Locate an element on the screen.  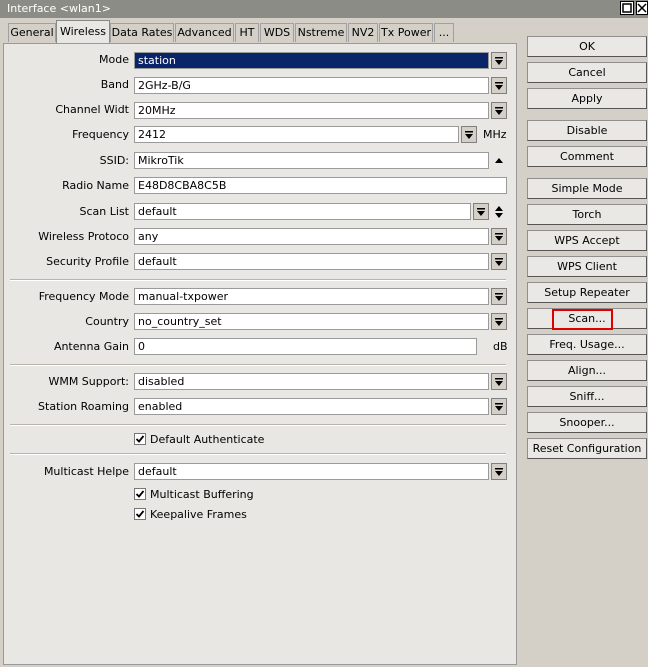
tab-general: General is located at coordinates (32, 32).